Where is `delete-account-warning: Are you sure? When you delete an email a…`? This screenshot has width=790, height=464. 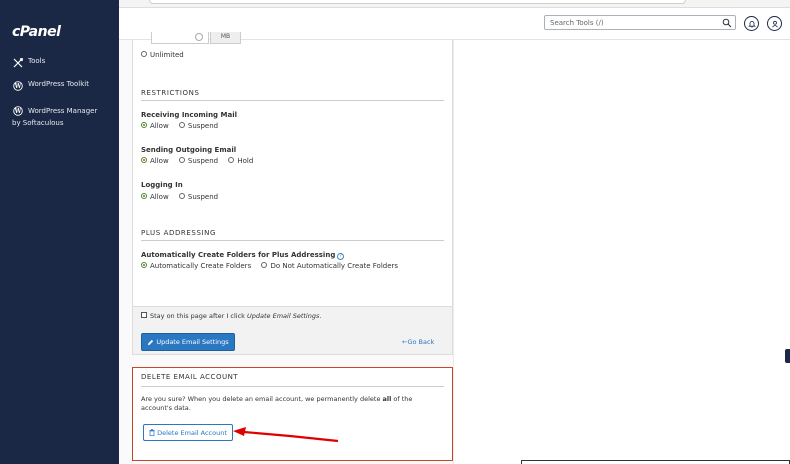
delete-account-warning: Are you sure? When you delete an email a… is located at coordinates (292, 404).